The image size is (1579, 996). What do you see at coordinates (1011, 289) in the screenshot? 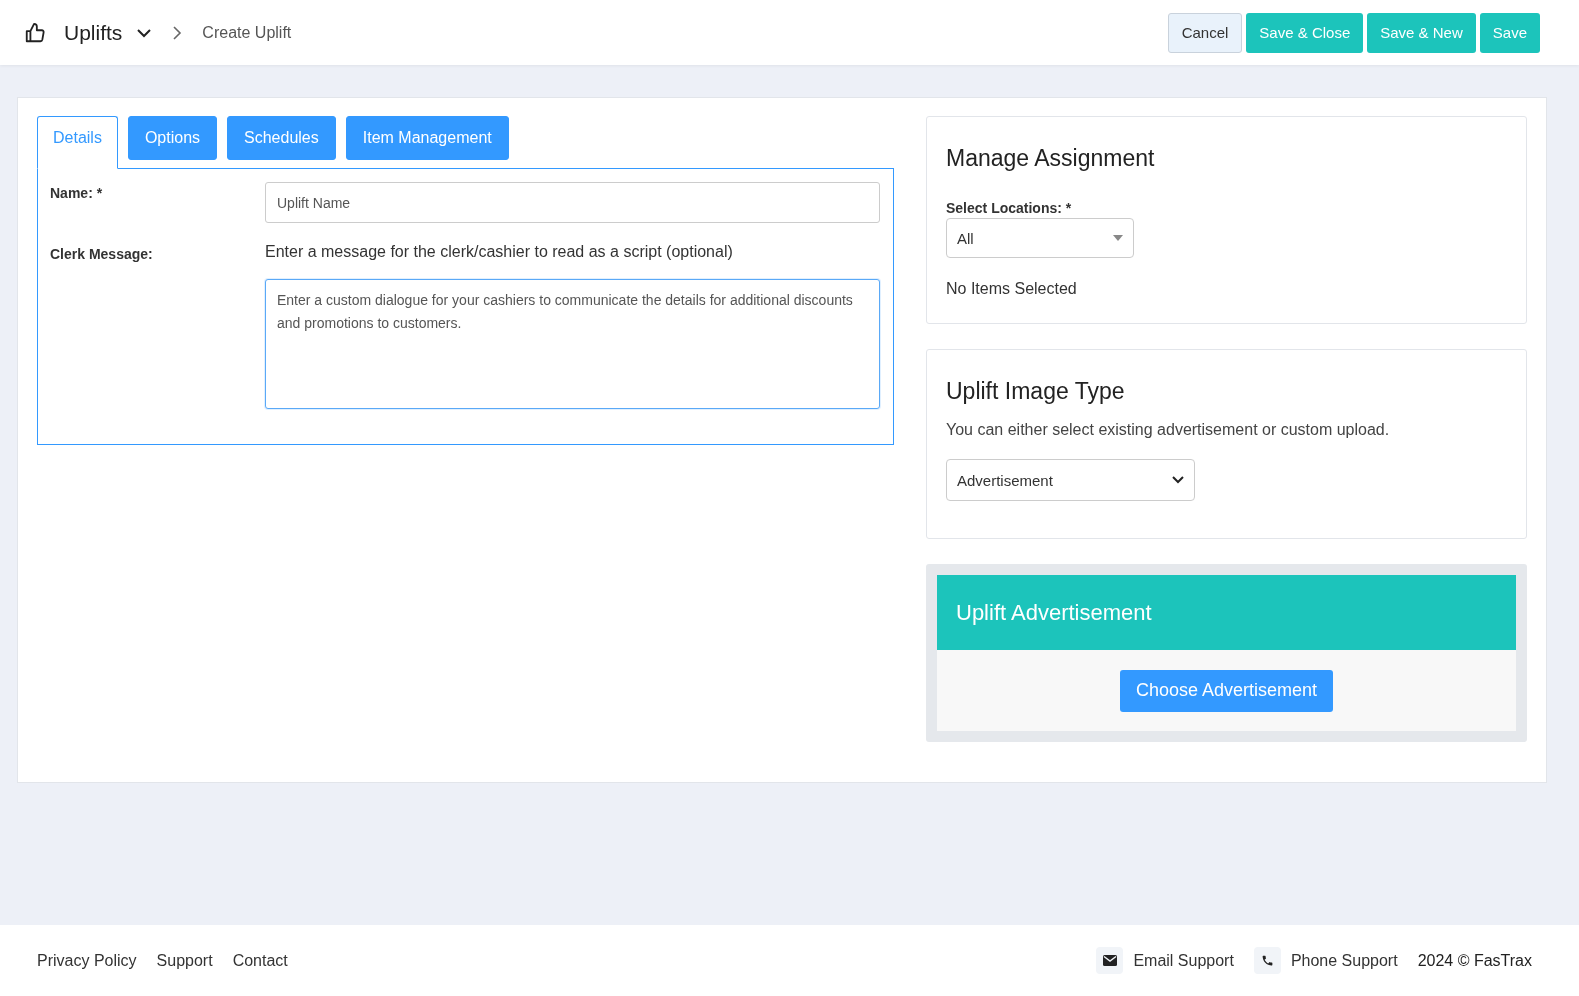
I see `empty-state-text: No Items Selected` at bounding box center [1011, 289].